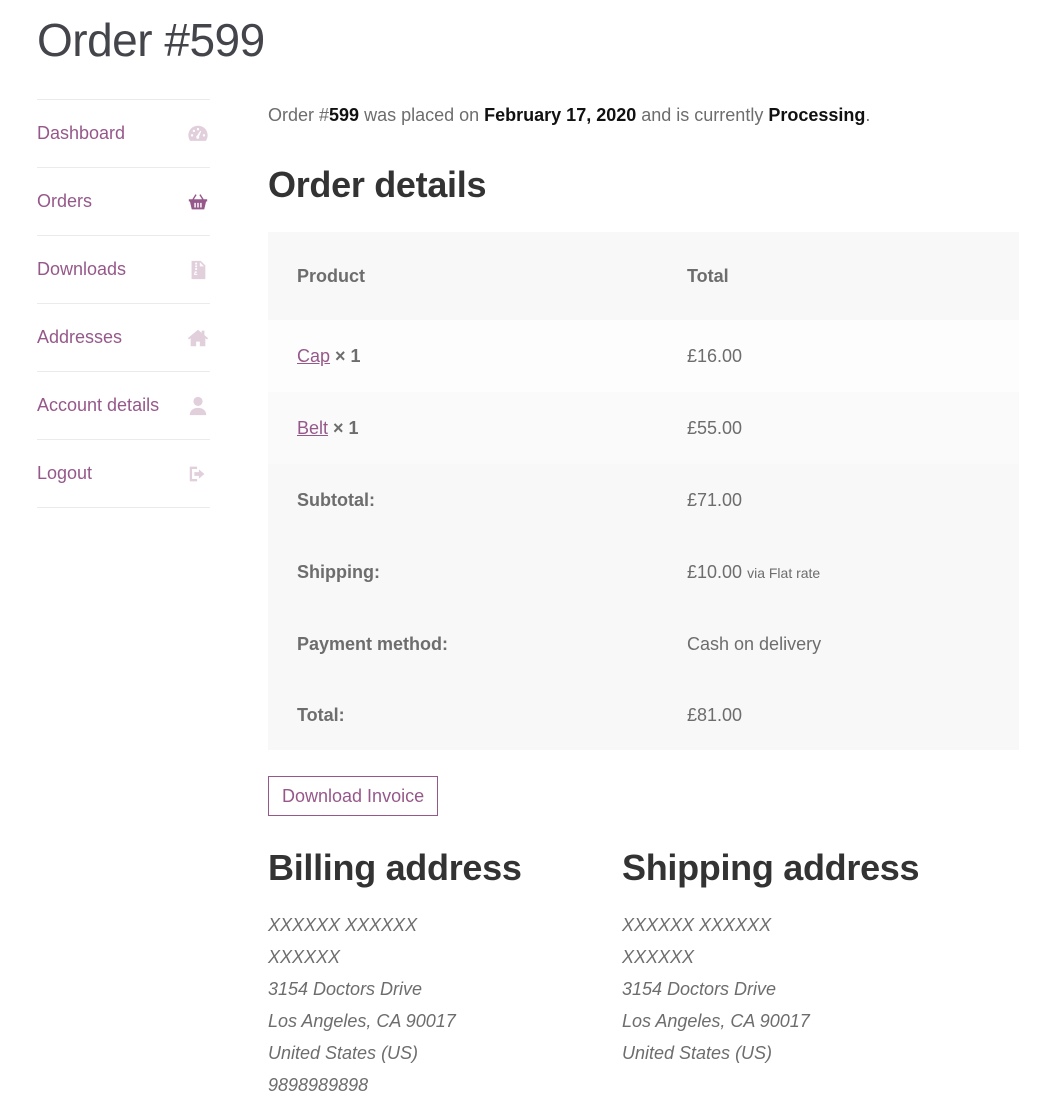 This screenshot has height=1113, width=1042. Describe the element at coordinates (82, 269) in the screenshot. I see `nav-item-label: Downloads` at that location.